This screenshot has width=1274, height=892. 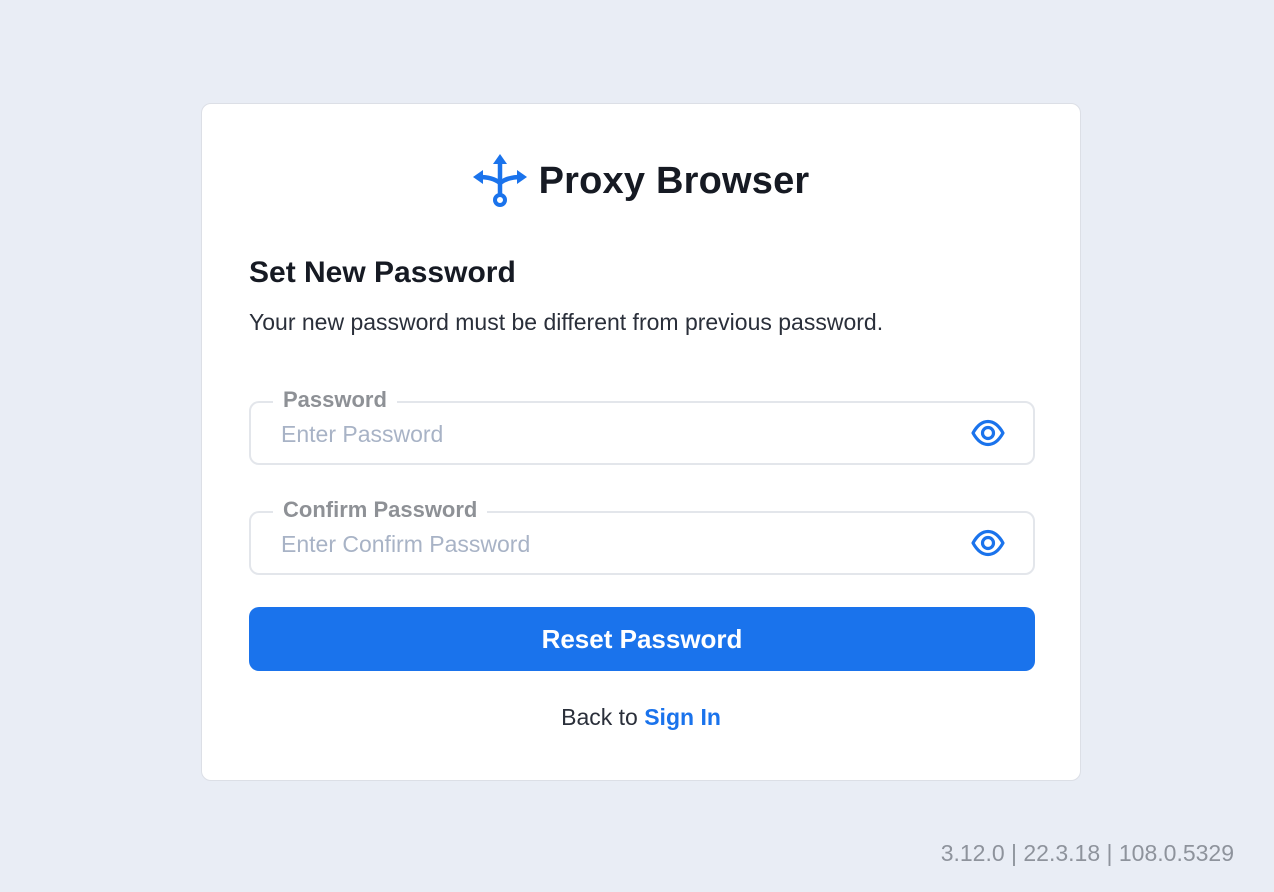 I want to click on version-info: 3.12.0 | 22.3.18 | 108.0.5329, so click(x=1087, y=853).